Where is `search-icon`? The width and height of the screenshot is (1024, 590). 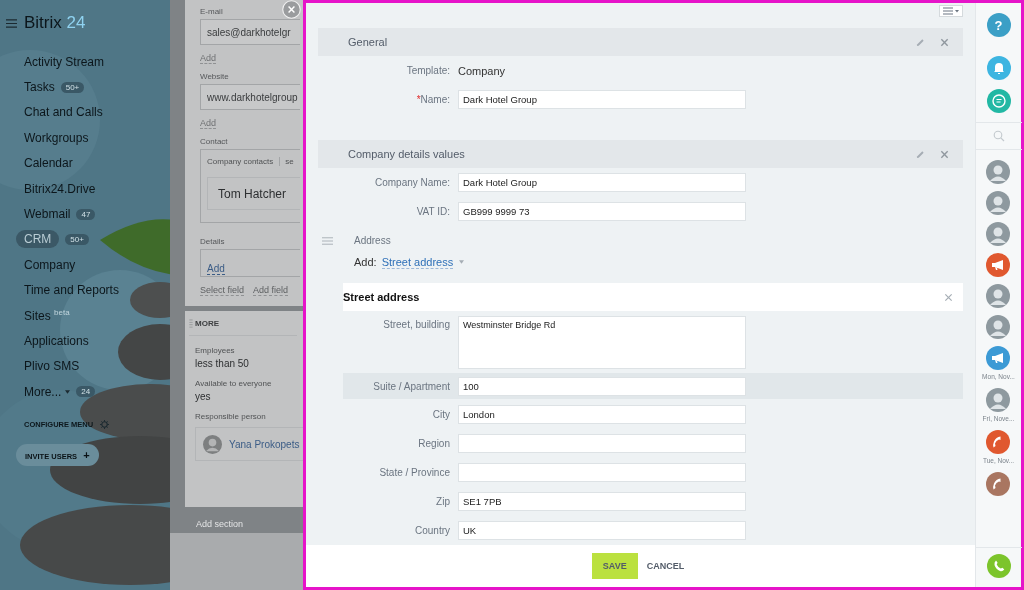 search-icon is located at coordinates (998, 136).